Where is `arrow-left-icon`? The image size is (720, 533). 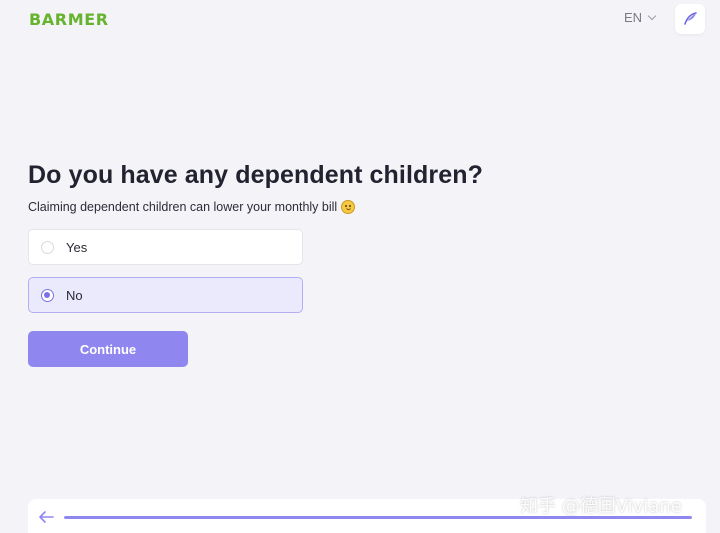 arrow-left-icon is located at coordinates (46, 517).